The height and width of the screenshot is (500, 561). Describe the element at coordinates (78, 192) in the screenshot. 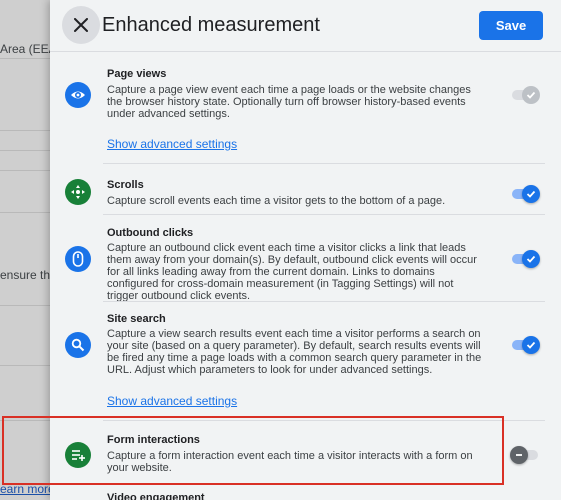

I see `crosshair-icon` at that location.